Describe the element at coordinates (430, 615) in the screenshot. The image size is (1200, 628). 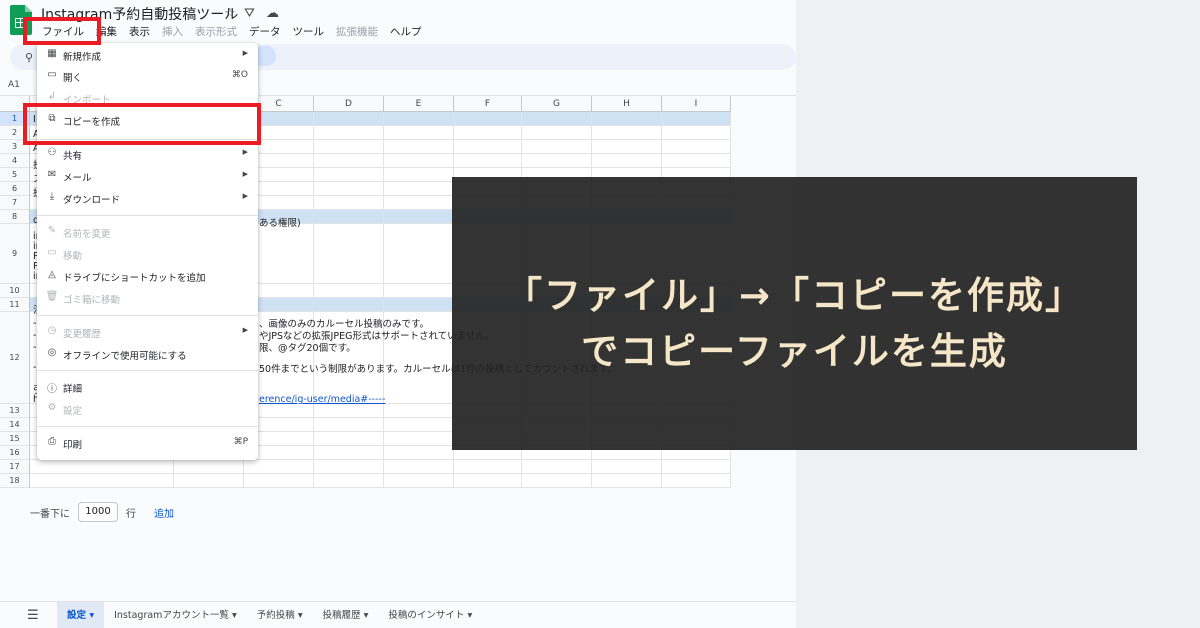
I see `tab-post-insights: 投稿のインサイト ▾` at that location.